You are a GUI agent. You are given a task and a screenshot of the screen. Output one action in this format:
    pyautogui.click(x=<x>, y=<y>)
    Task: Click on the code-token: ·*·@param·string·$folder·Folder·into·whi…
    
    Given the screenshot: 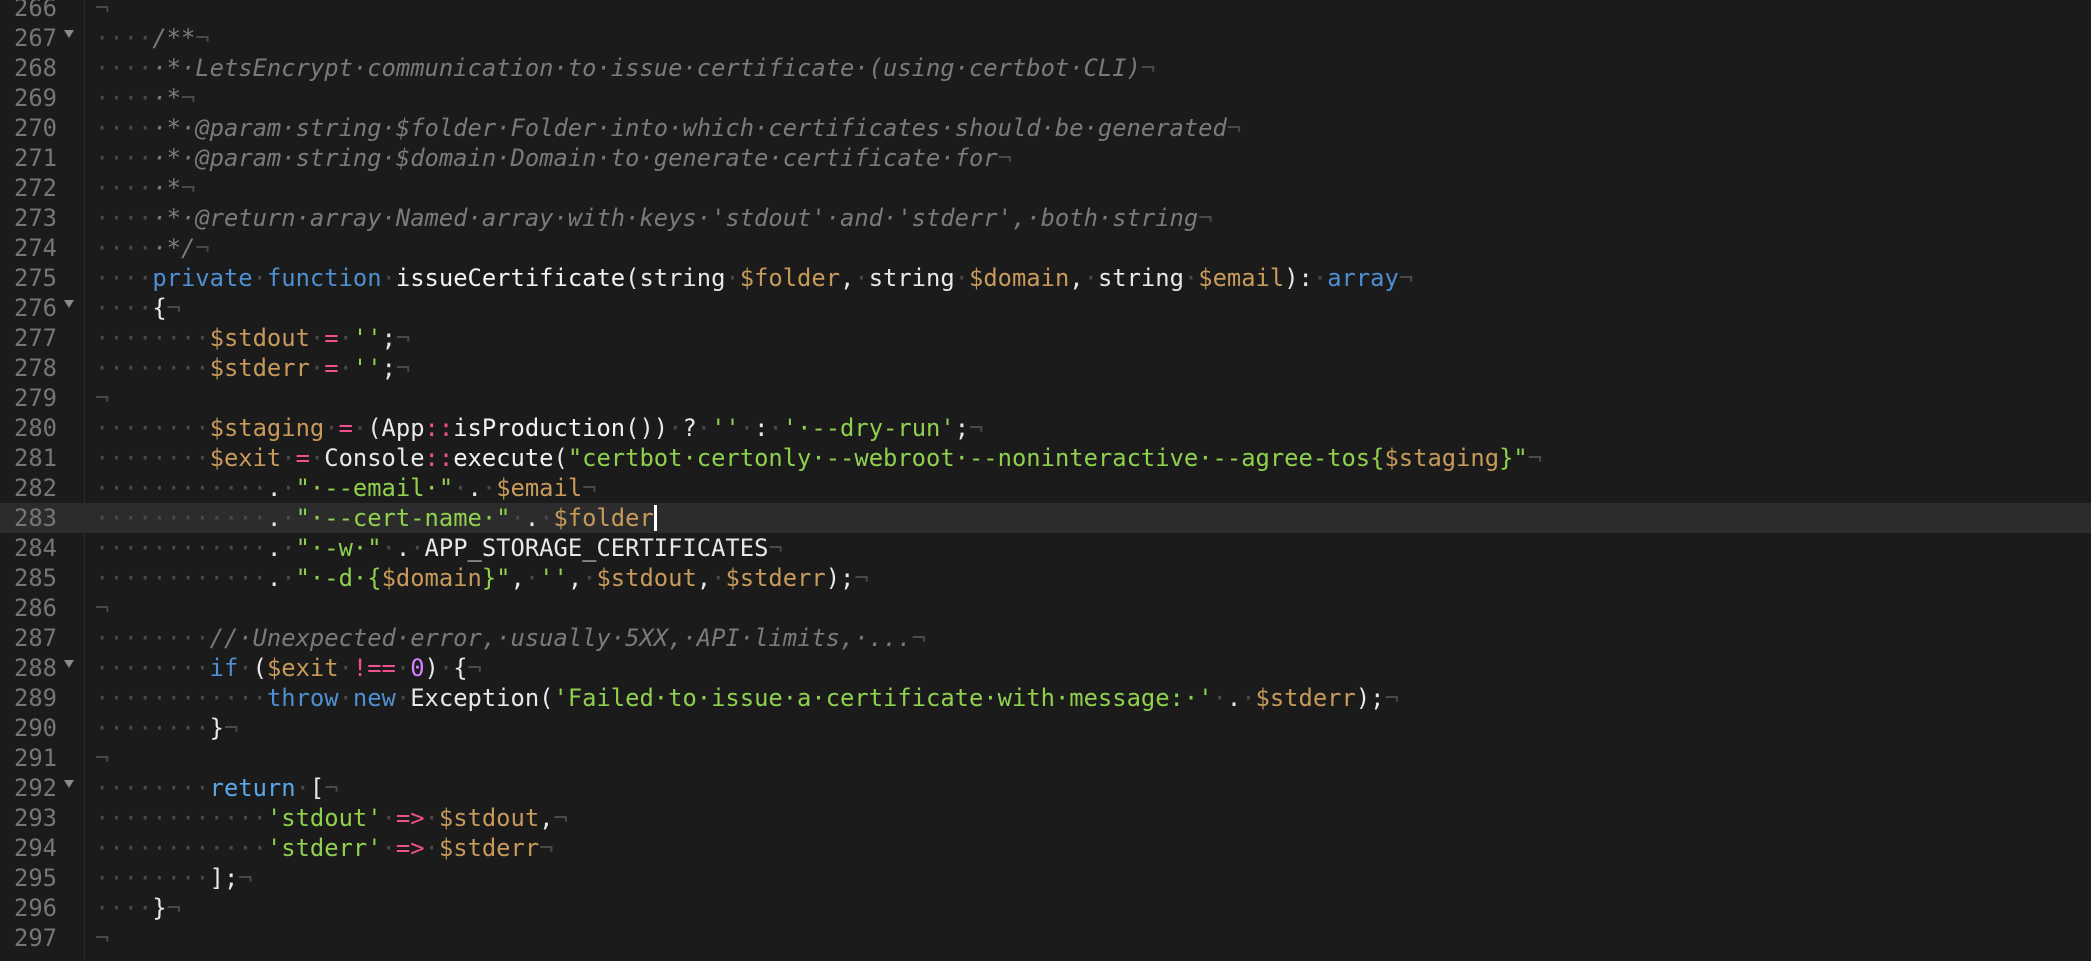 What is the action you would take?
    pyautogui.click(x=689, y=128)
    